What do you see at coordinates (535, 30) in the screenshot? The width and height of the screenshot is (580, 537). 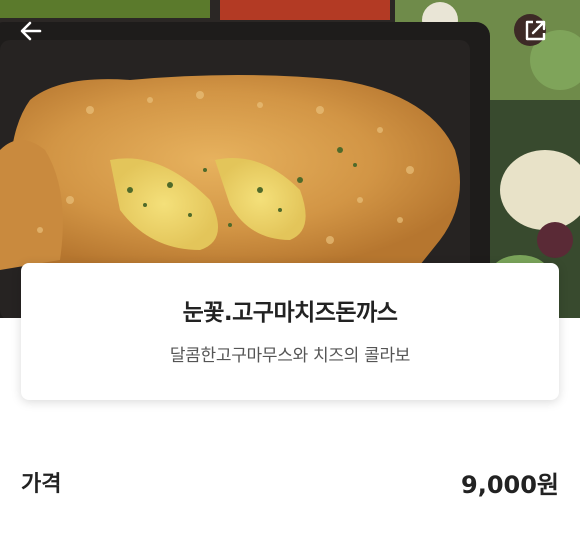 I see `share-external-icon` at bounding box center [535, 30].